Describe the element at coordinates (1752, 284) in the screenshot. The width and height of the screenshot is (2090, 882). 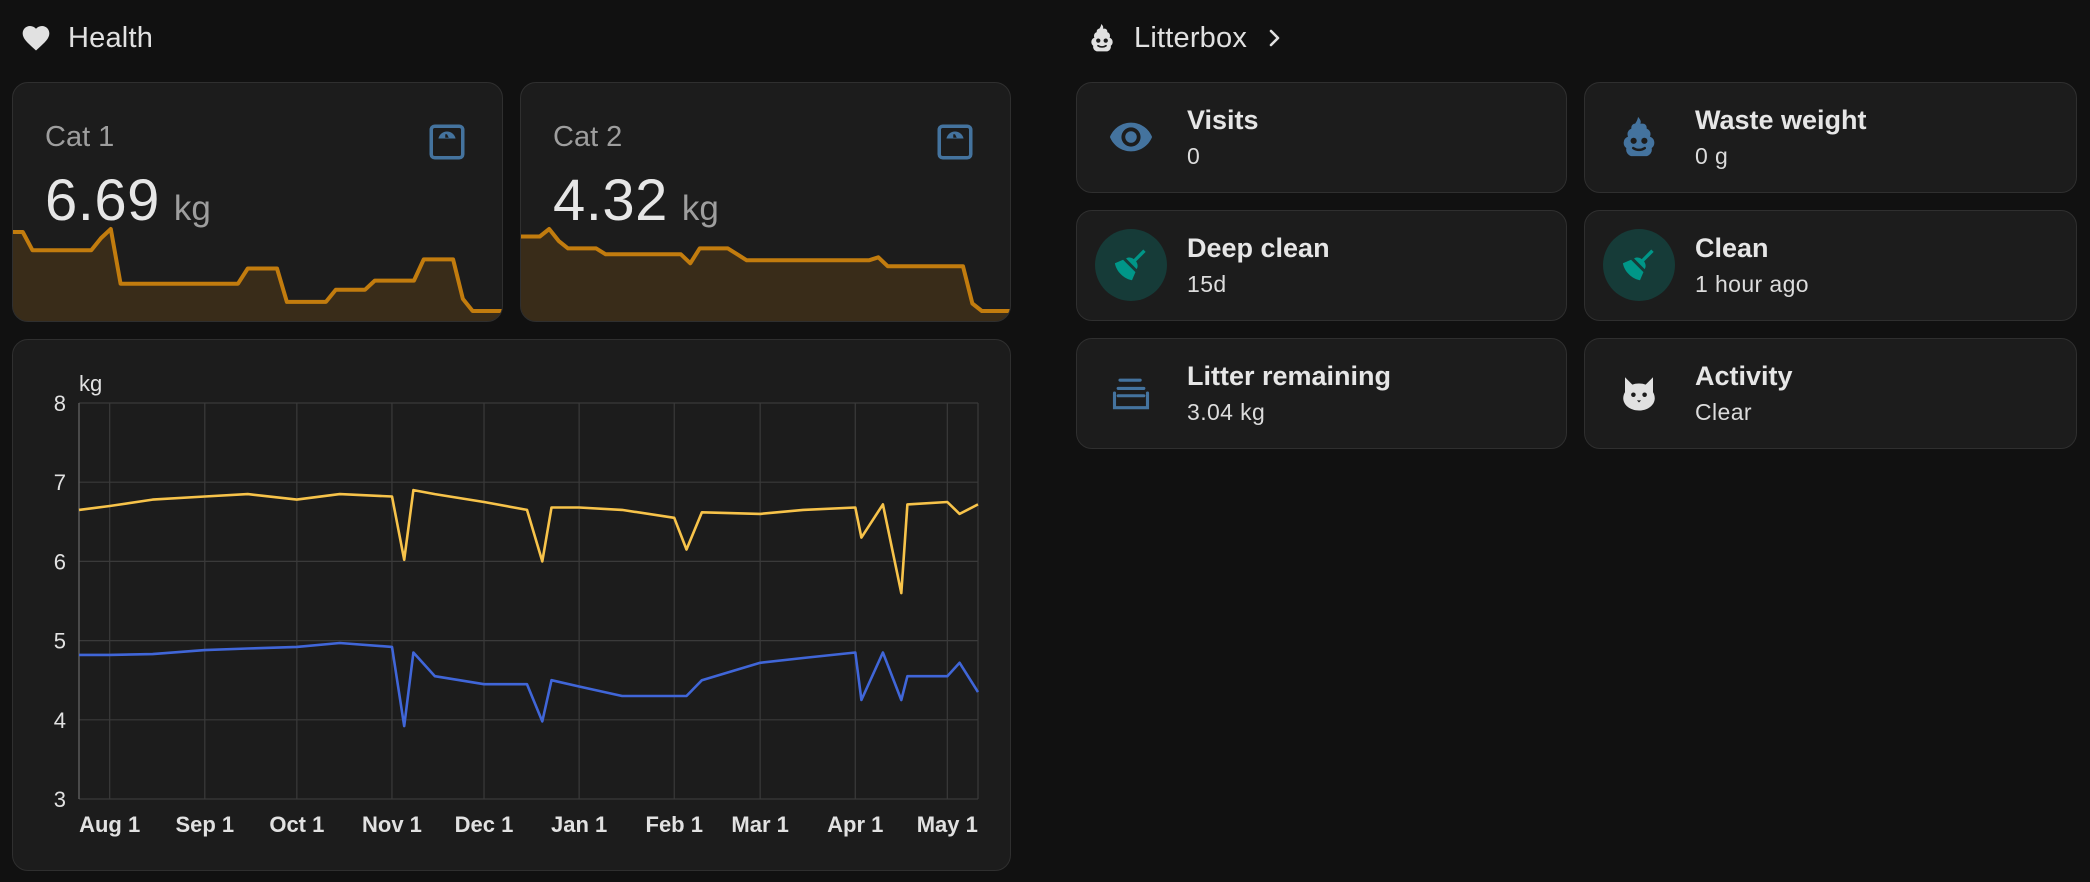
I see `tile-state: 1 hour ago` at that location.